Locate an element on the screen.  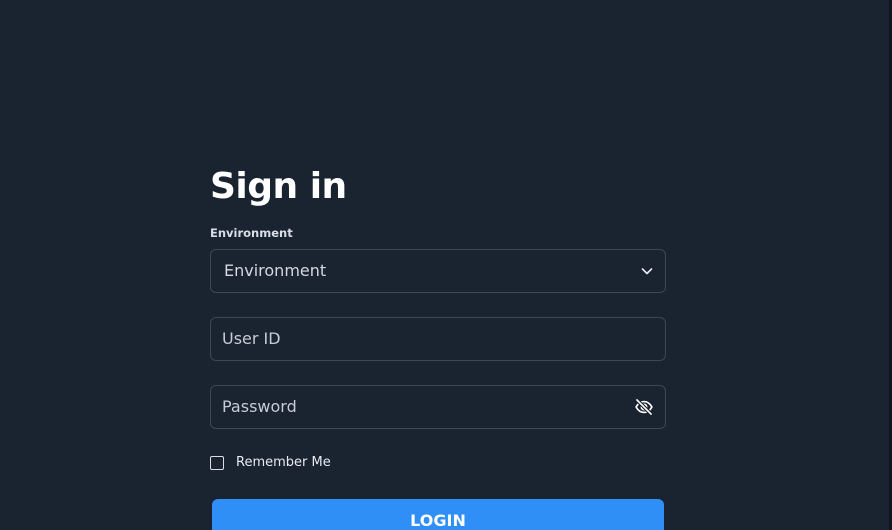
page-title: Sign in is located at coordinates (278, 186).